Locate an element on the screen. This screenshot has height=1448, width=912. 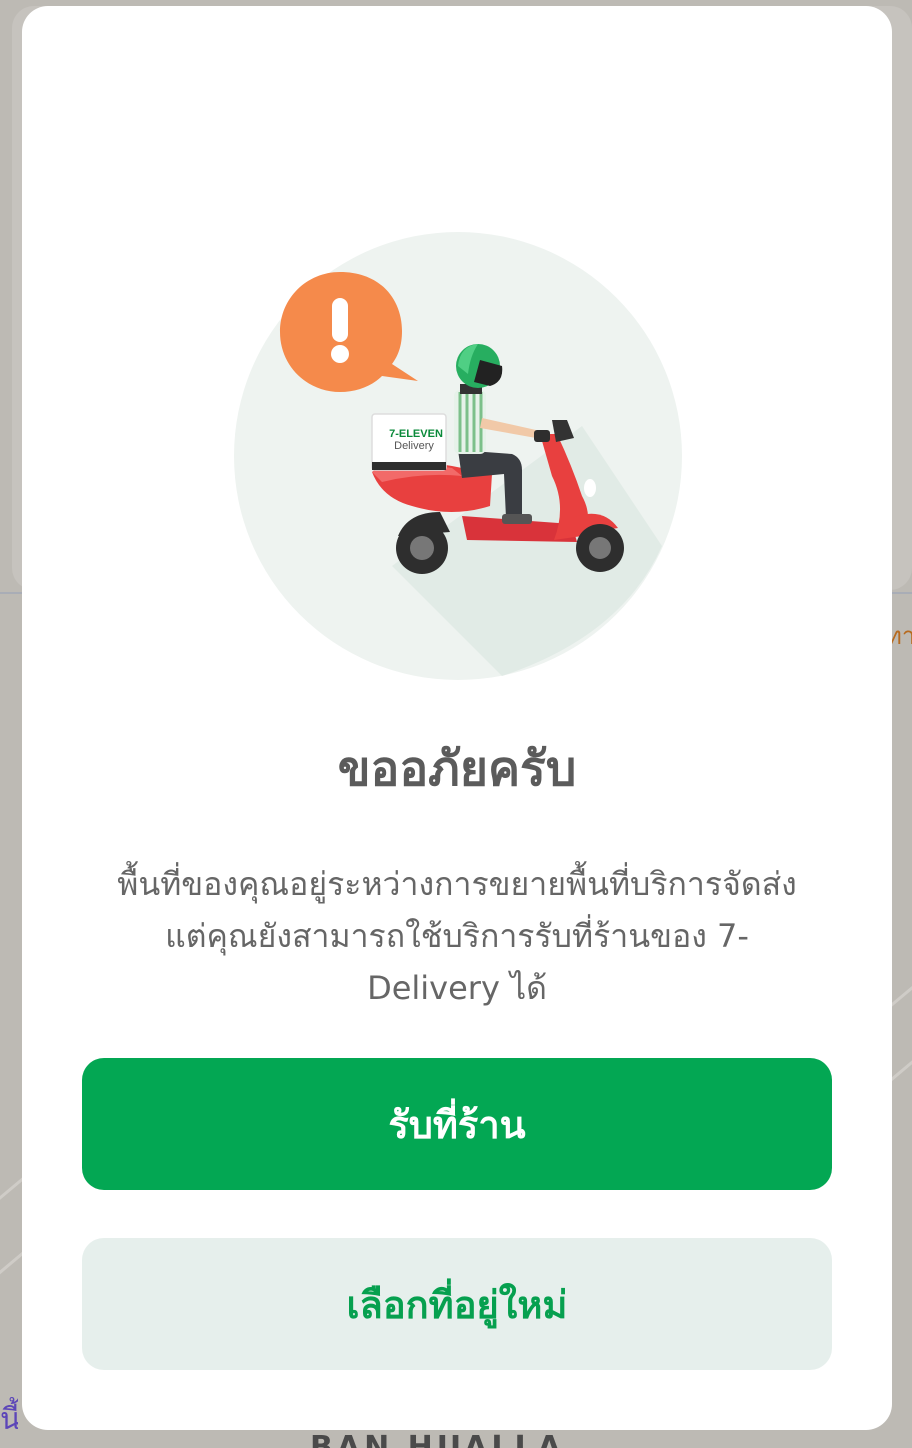
description-line: แต่คุณยังสามารถใช้บริการรับที่ร้านของ 7- is located at coordinates (457, 936).